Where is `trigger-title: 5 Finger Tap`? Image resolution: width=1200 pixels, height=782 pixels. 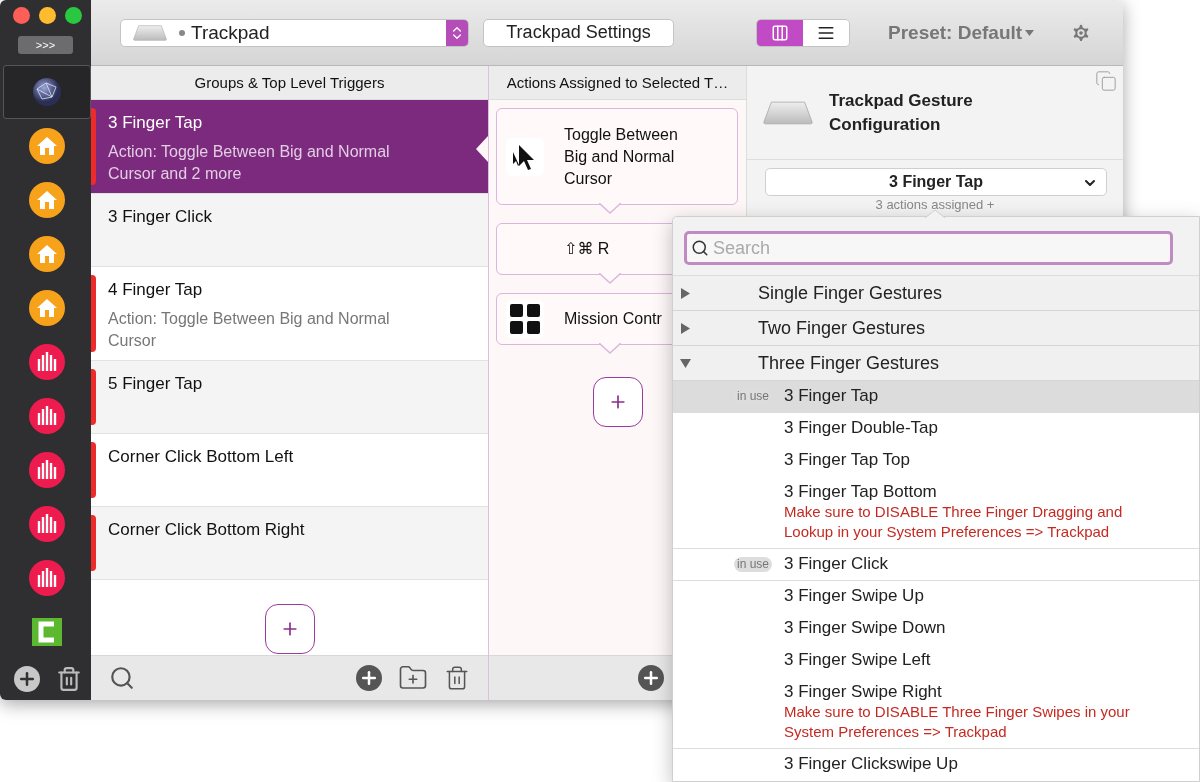 trigger-title: 5 Finger Tap is located at coordinates (155, 384).